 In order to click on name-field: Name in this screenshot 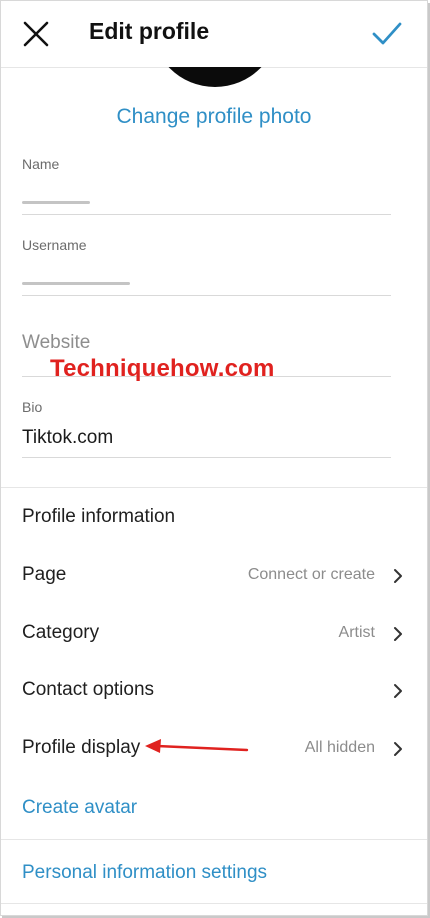, I will do `click(206, 186)`.